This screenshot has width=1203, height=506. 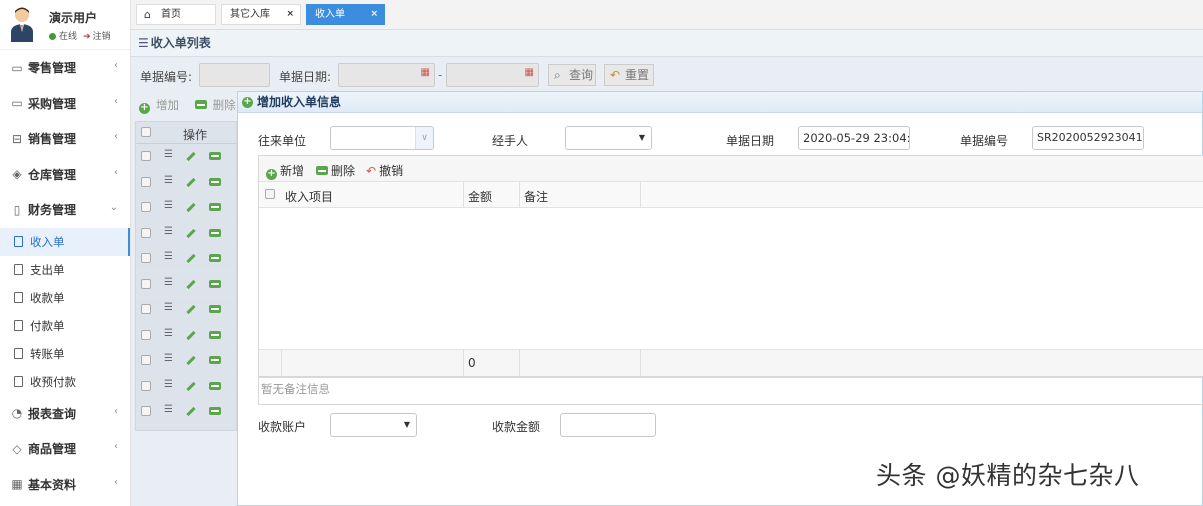 What do you see at coordinates (18, 381) in the screenshot?
I see `file-icon` at bounding box center [18, 381].